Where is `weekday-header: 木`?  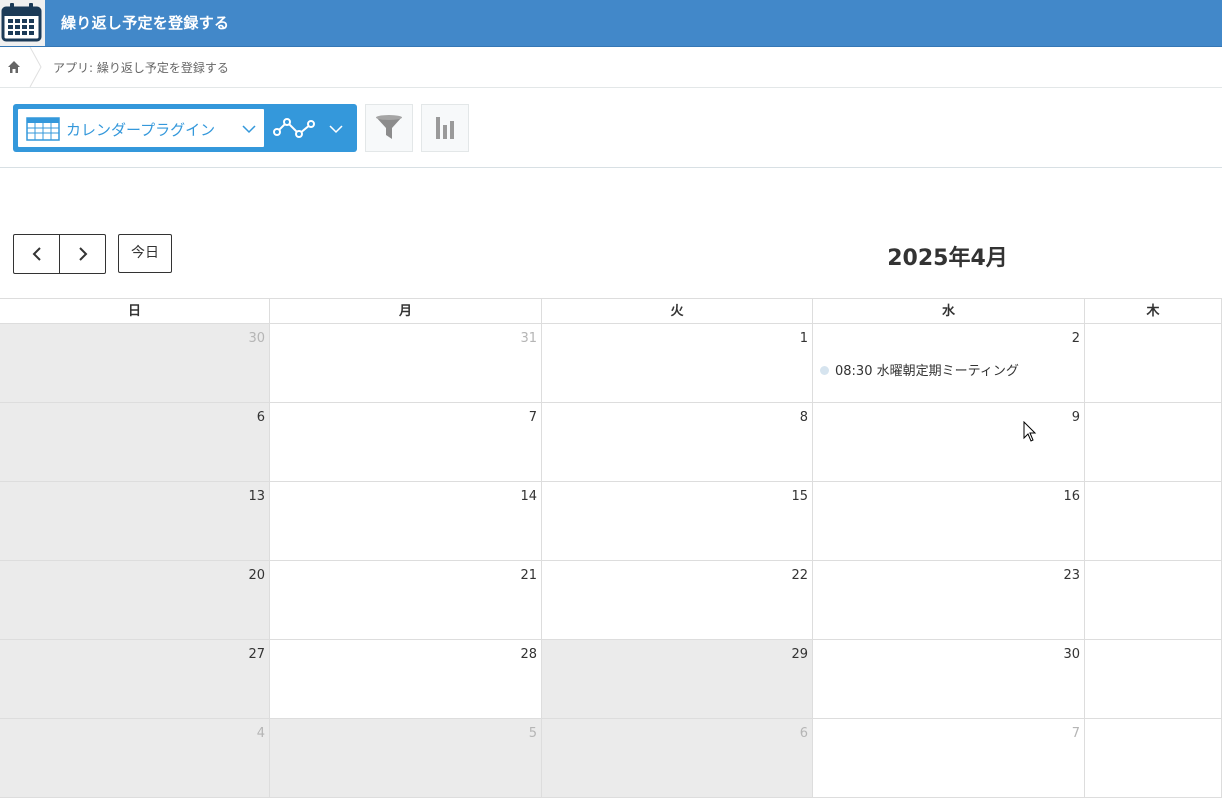 weekday-header: 木 is located at coordinates (1153, 311).